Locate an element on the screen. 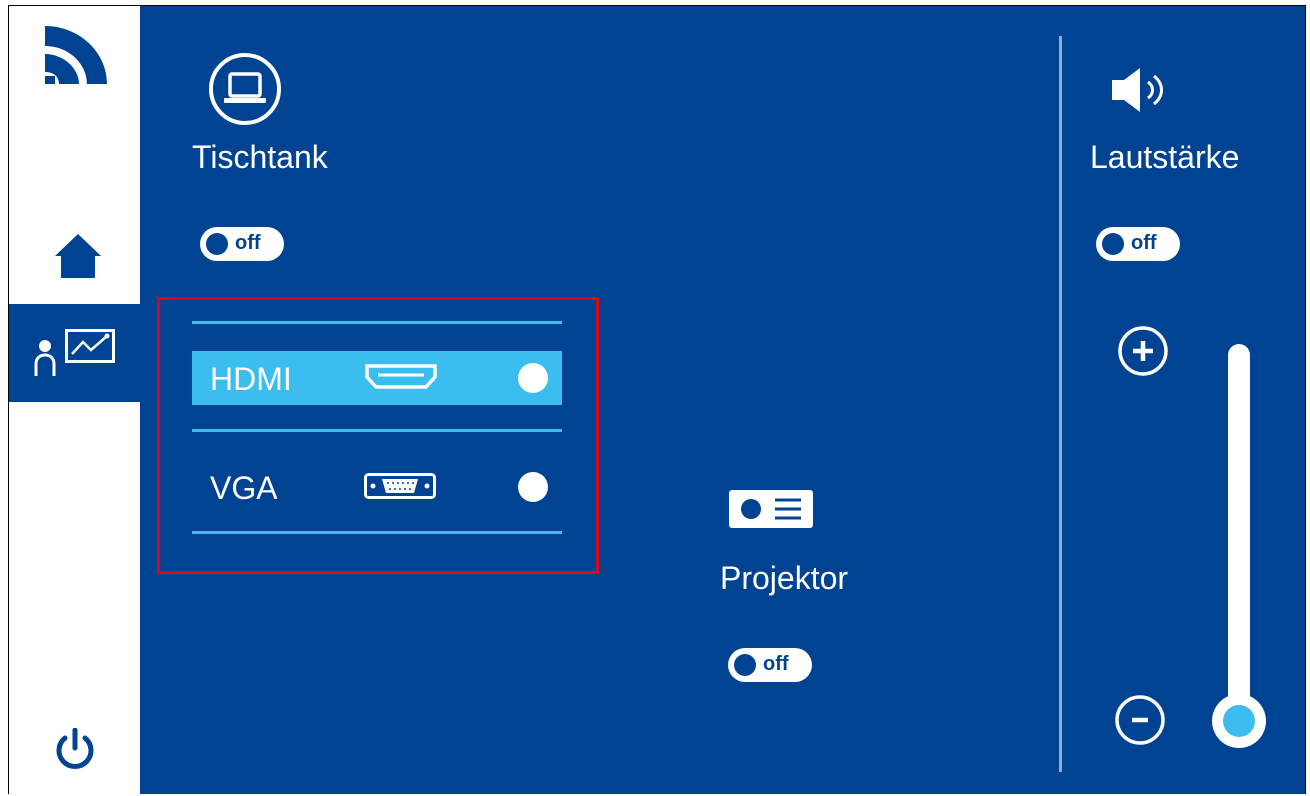 The height and width of the screenshot is (796, 1310). presenter-icon is located at coordinates (74, 352).